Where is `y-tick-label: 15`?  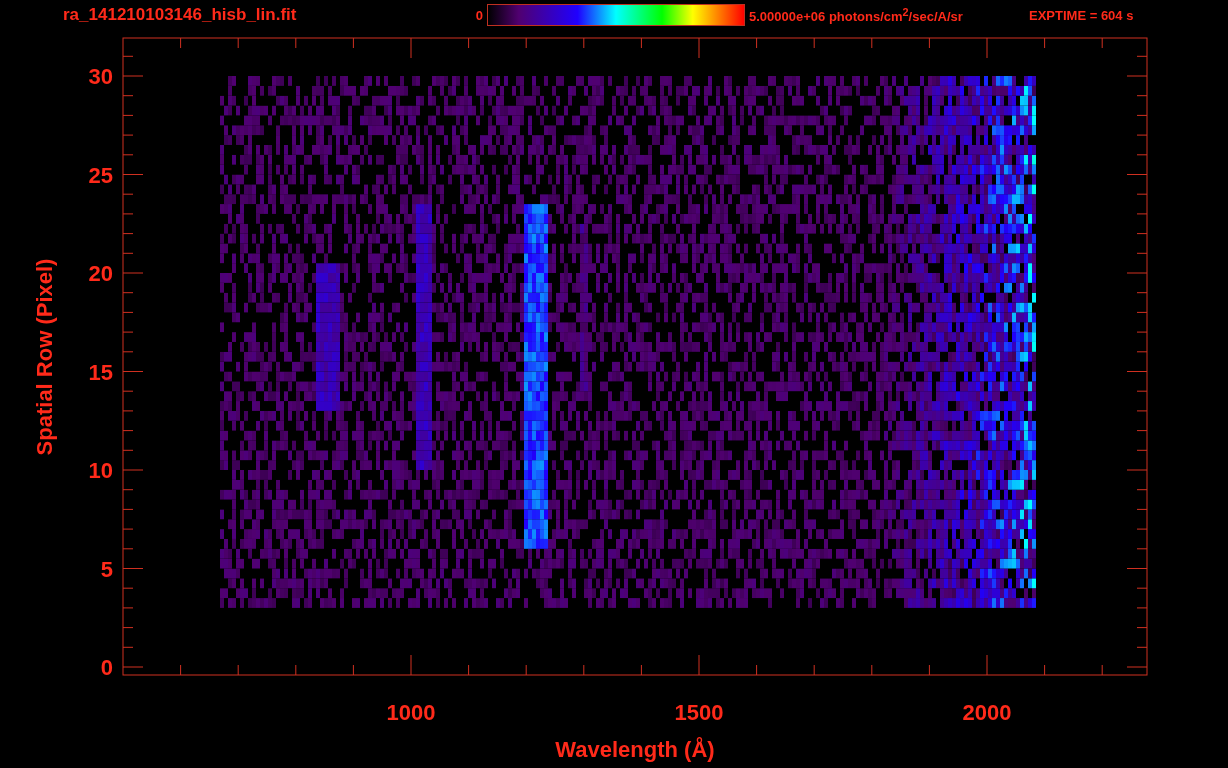 y-tick-label: 15 is located at coordinates (100, 372).